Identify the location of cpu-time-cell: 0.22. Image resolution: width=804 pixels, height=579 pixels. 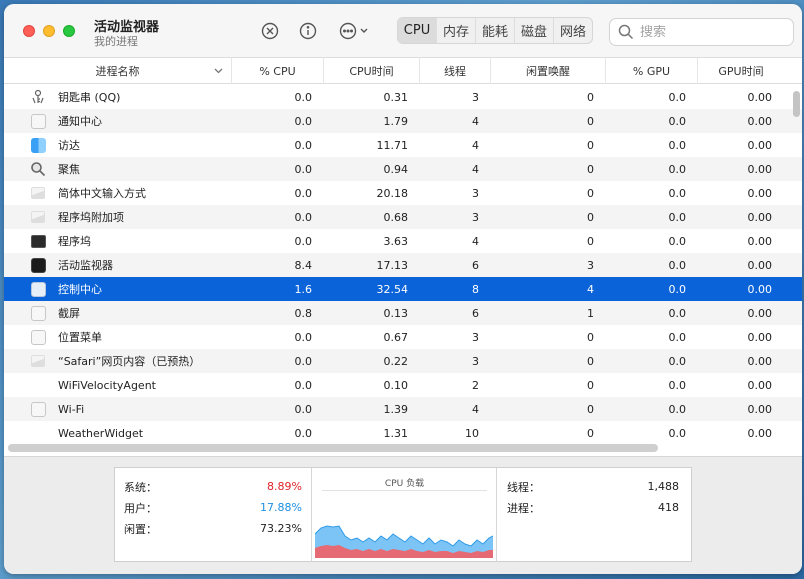
(396, 361).